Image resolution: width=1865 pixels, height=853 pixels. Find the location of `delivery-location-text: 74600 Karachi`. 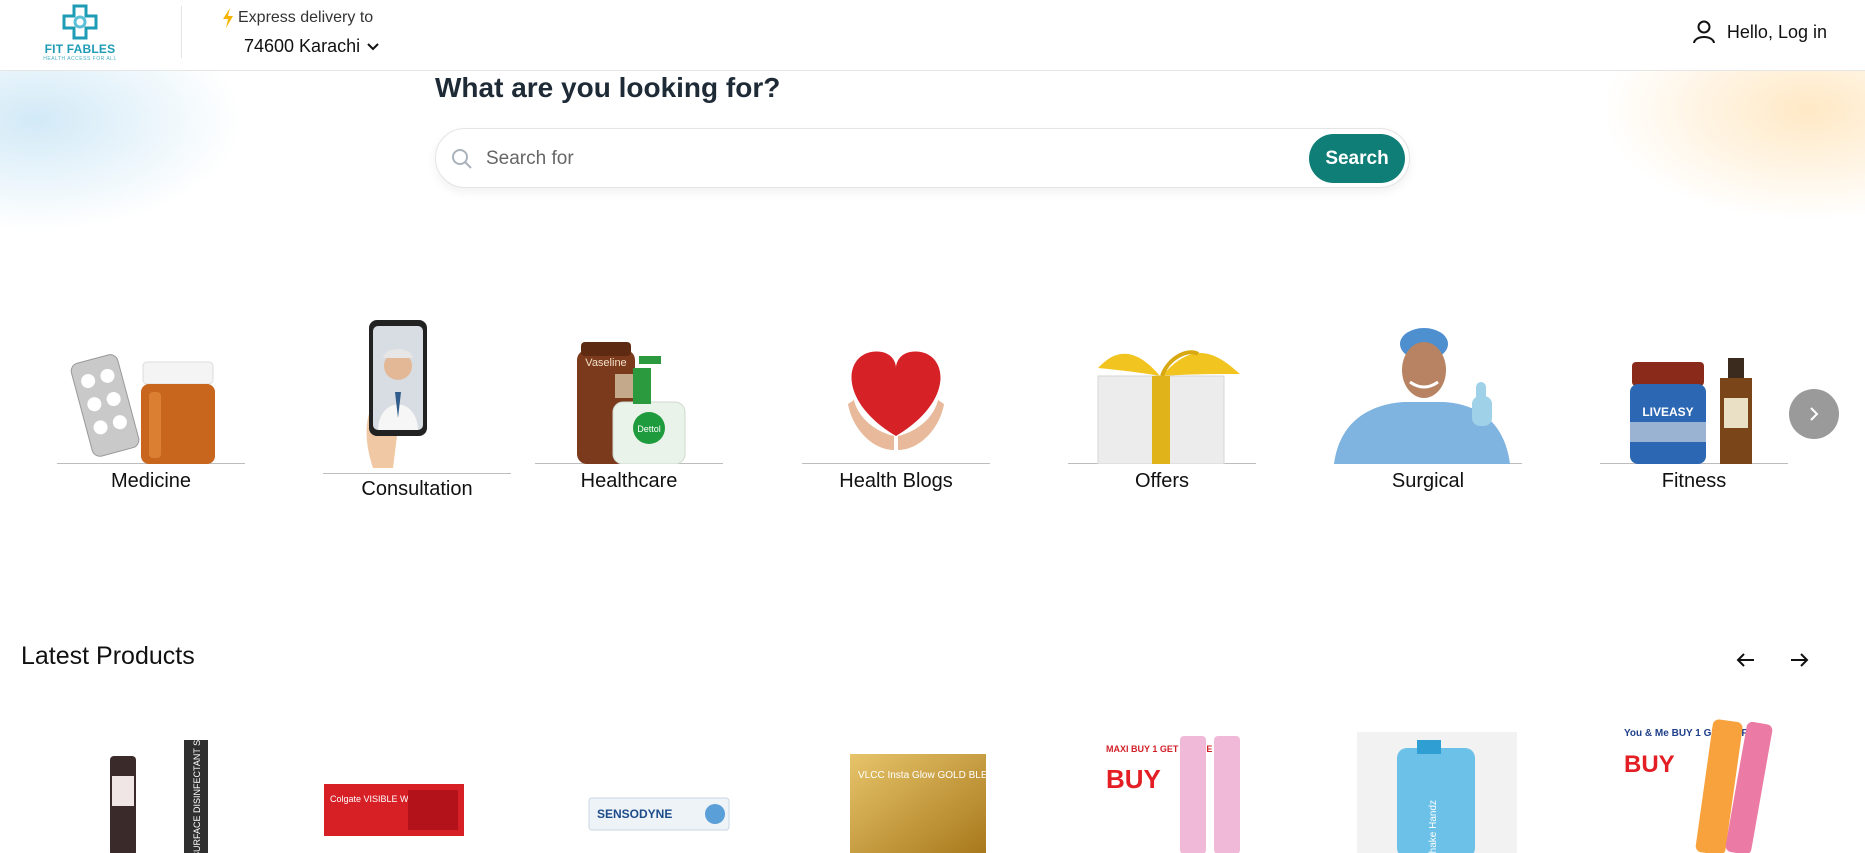

delivery-location-text: 74600 Karachi is located at coordinates (302, 46).